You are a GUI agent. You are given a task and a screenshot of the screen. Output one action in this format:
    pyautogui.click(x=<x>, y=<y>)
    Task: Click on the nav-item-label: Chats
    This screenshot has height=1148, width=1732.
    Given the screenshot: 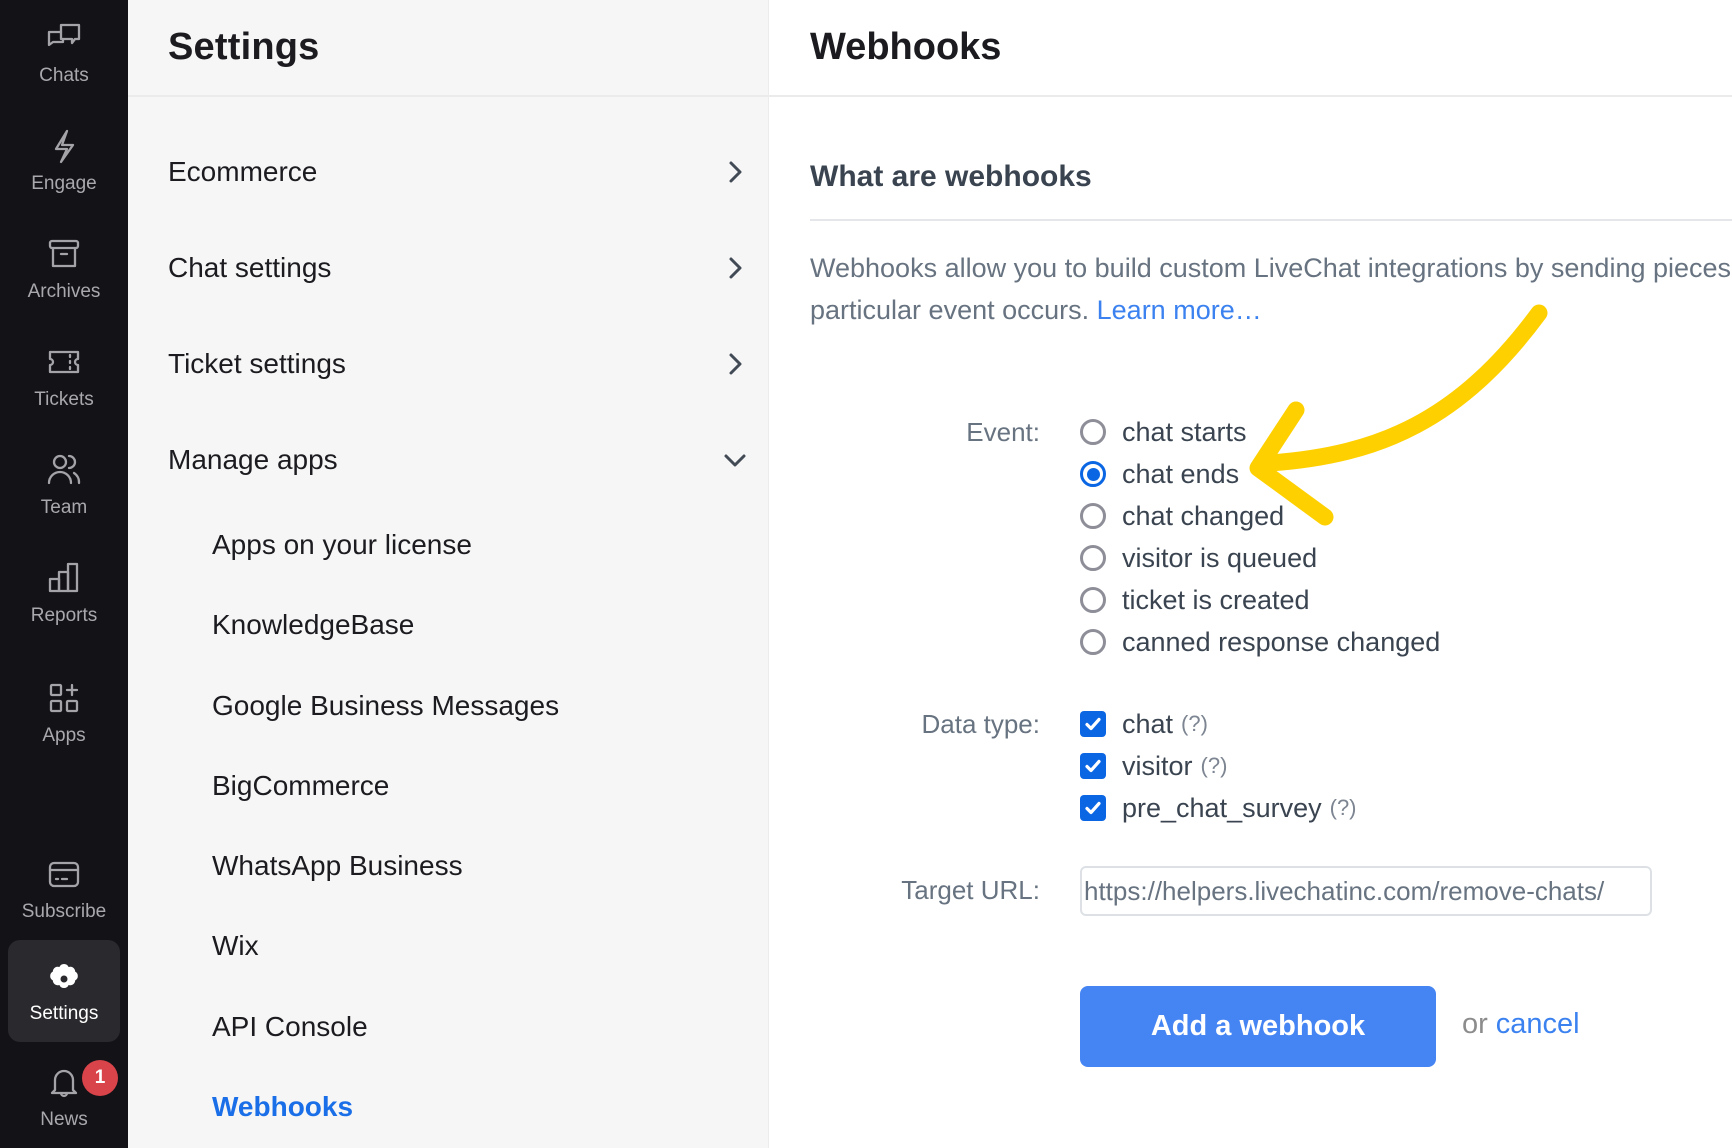 What is the action you would take?
    pyautogui.click(x=64, y=75)
    